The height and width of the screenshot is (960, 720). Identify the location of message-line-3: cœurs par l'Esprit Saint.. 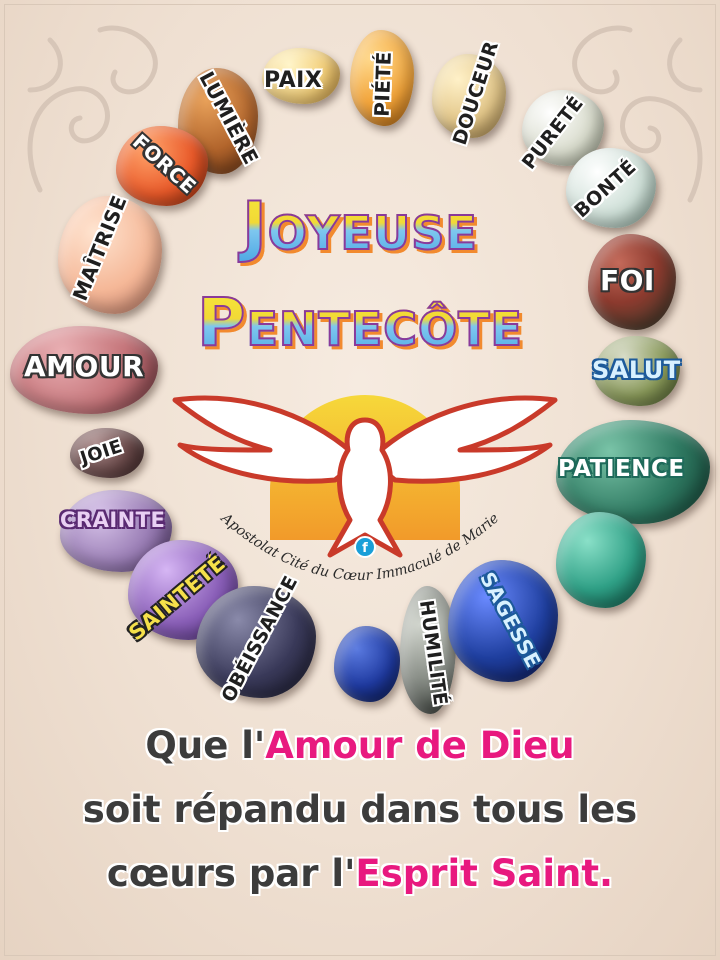
(360, 873).